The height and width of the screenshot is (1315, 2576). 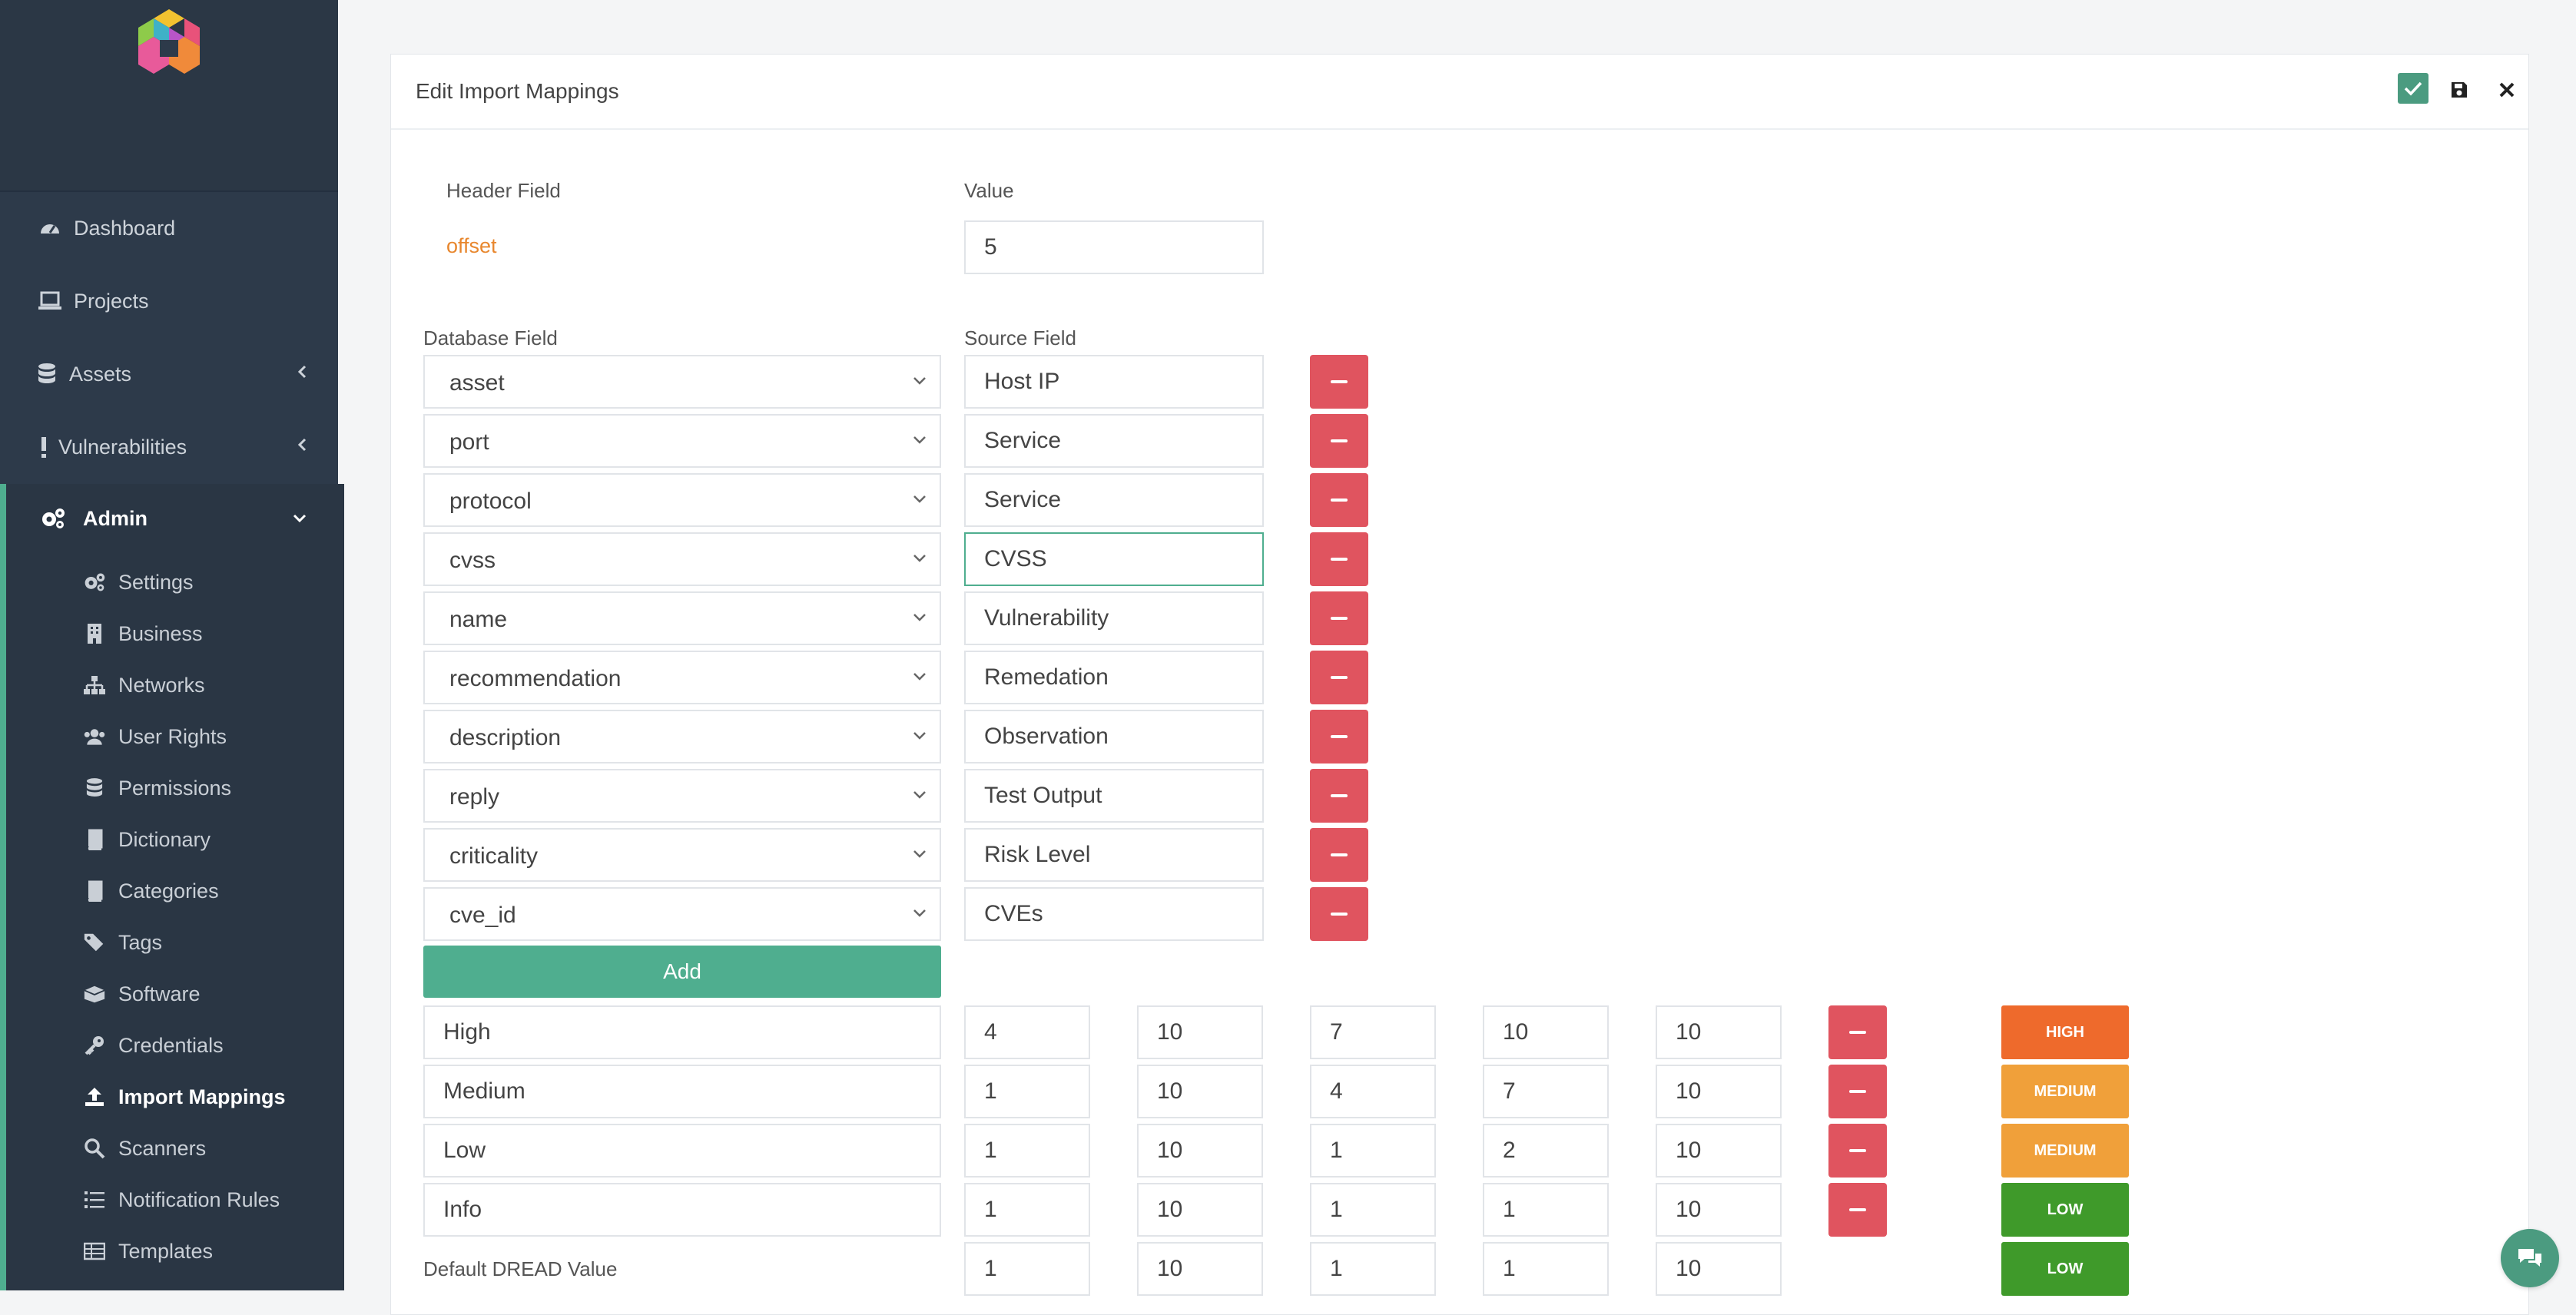 What do you see at coordinates (169, 301) in the screenshot?
I see `sidebar-item-projects: Projects` at bounding box center [169, 301].